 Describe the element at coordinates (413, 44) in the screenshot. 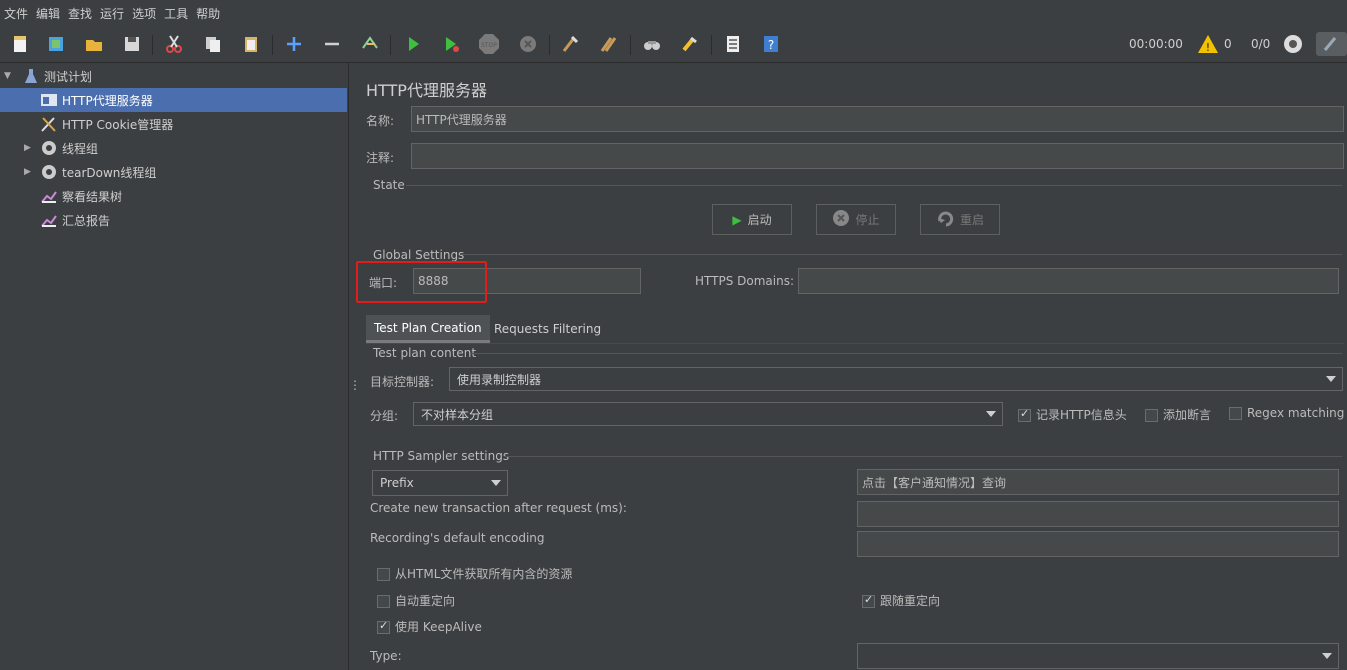

I see `start-icon` at that location.